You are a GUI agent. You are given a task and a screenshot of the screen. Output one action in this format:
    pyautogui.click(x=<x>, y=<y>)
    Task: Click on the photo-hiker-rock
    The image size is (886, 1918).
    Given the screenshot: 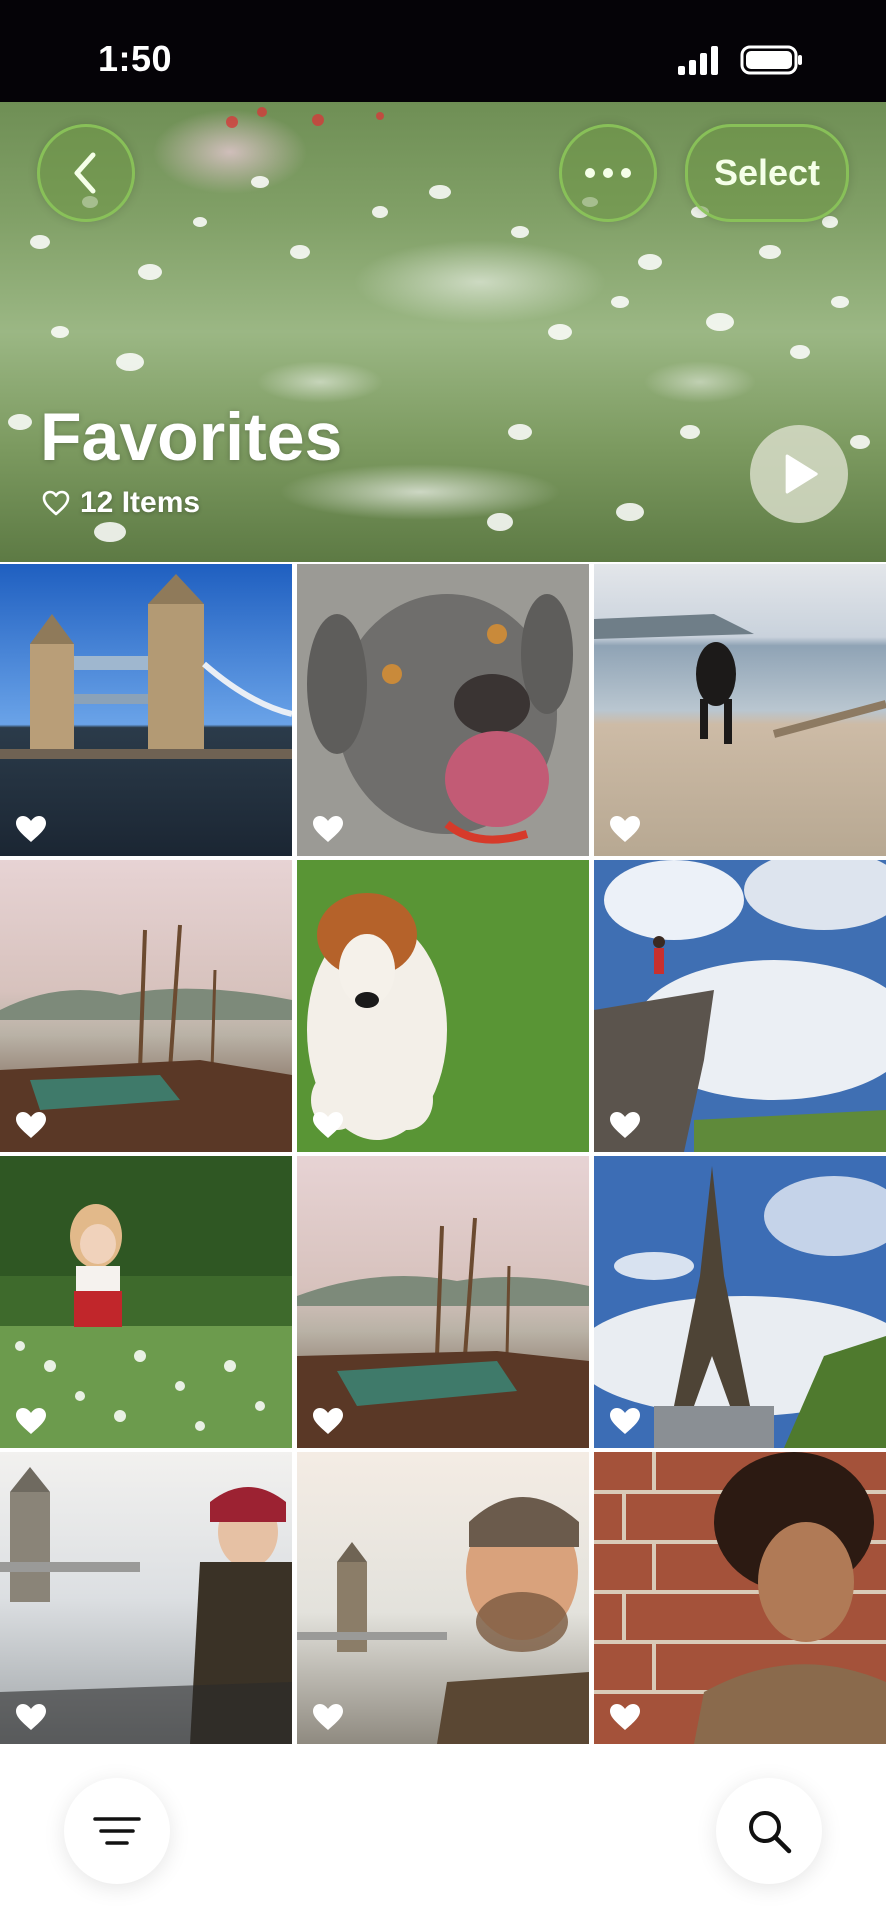 What is the action you would take?
    pyautogui.click(x=740, y=1006)
    